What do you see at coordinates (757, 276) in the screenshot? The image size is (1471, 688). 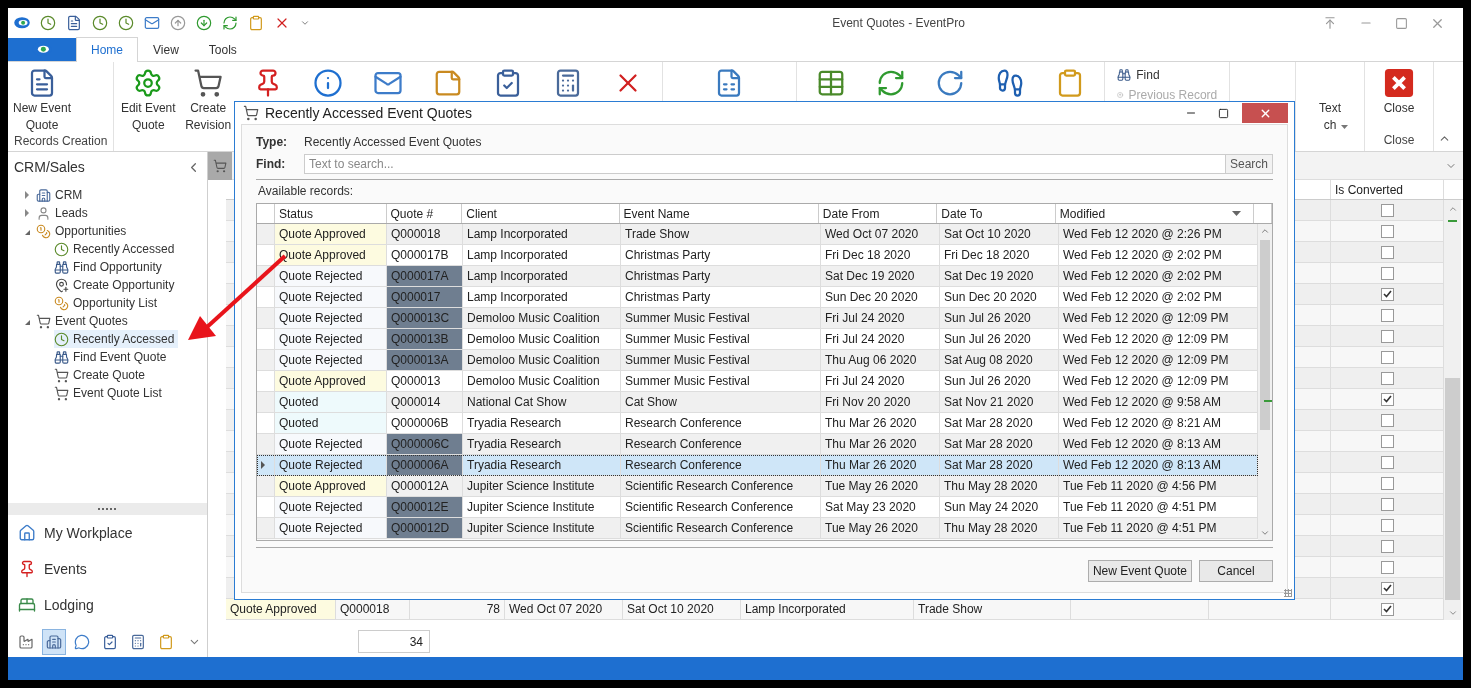 I see `table-row: Quote Rejected Q000017A Lamp Incorporated Christmas Party Sat Dec 19 2020 Sat Dec 19 2020 Wed Feb 12 2020 @ 2:02 PM` at bounding box center [757, 276].